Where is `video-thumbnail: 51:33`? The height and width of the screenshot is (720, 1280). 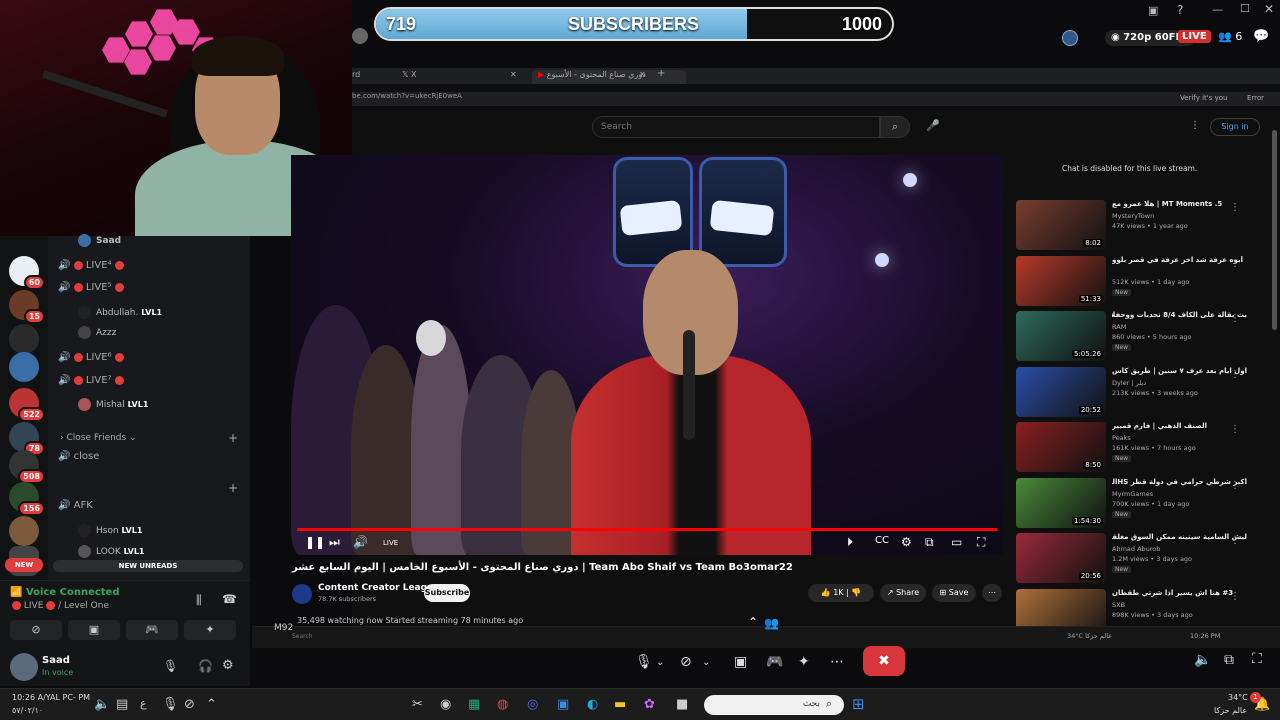
video-thumbnail: 51:33 is located at coordinates (1061, 280).